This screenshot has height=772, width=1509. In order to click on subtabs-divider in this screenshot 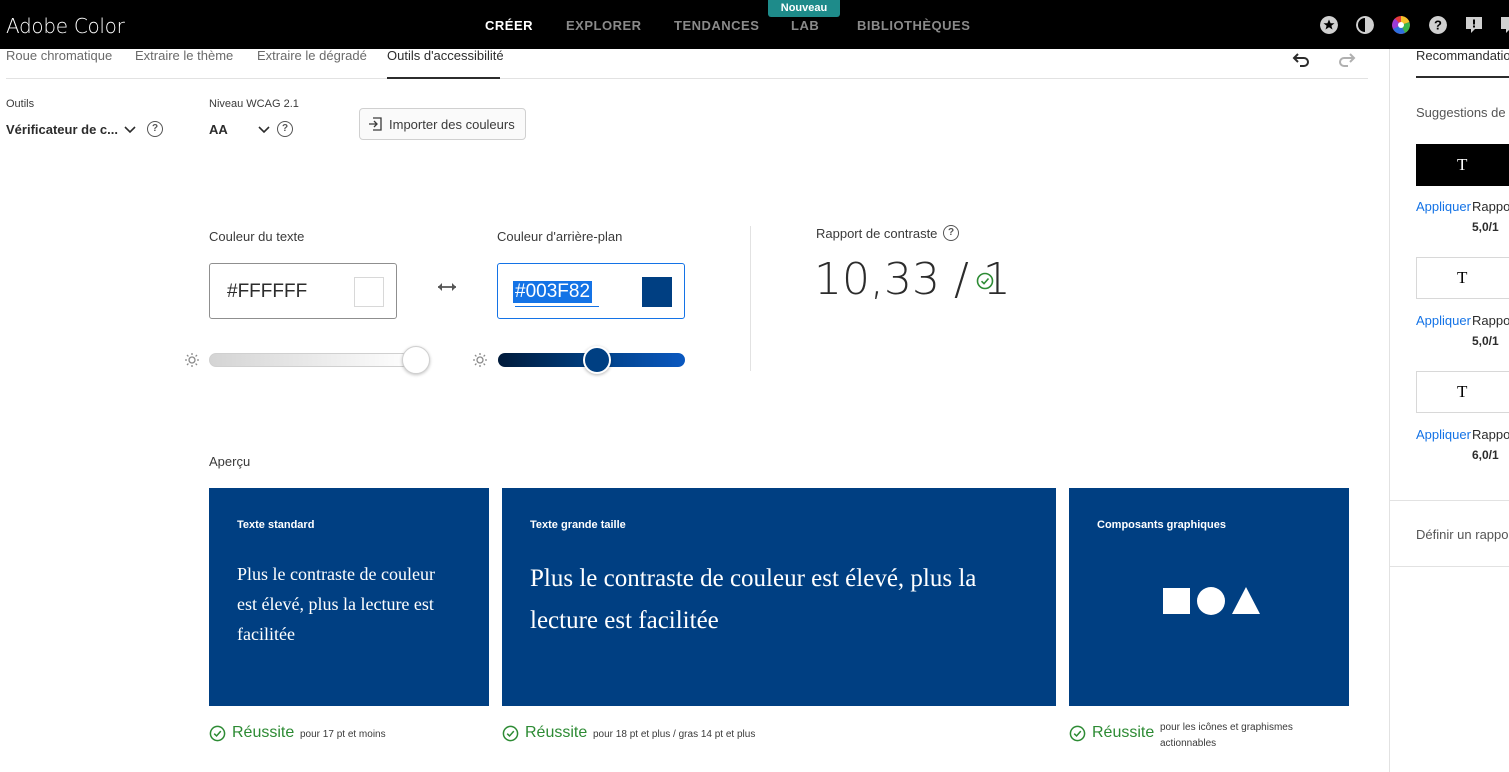, I will do `click(687, 78)`.